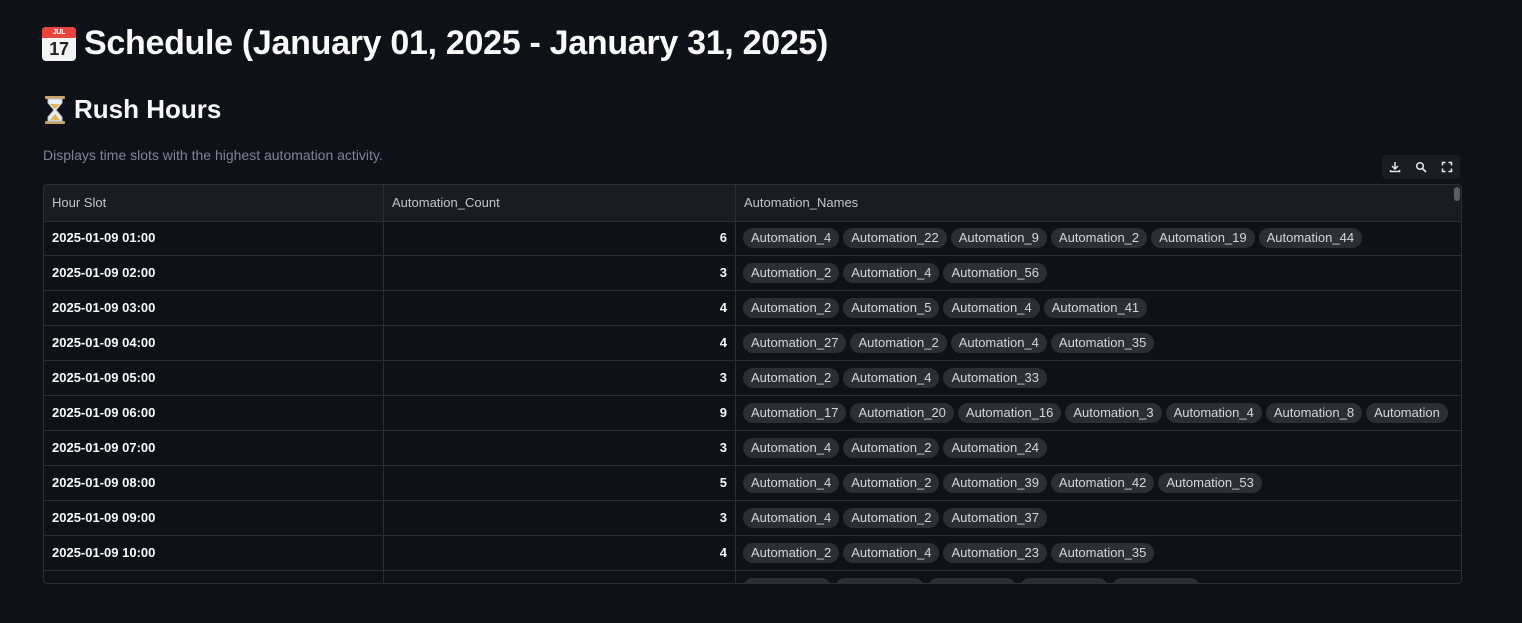 The width and height of the screenshot is (1522, 623). I want to click on cell-hour-slot: 2025-01-09 05:00, so click(214, 378).